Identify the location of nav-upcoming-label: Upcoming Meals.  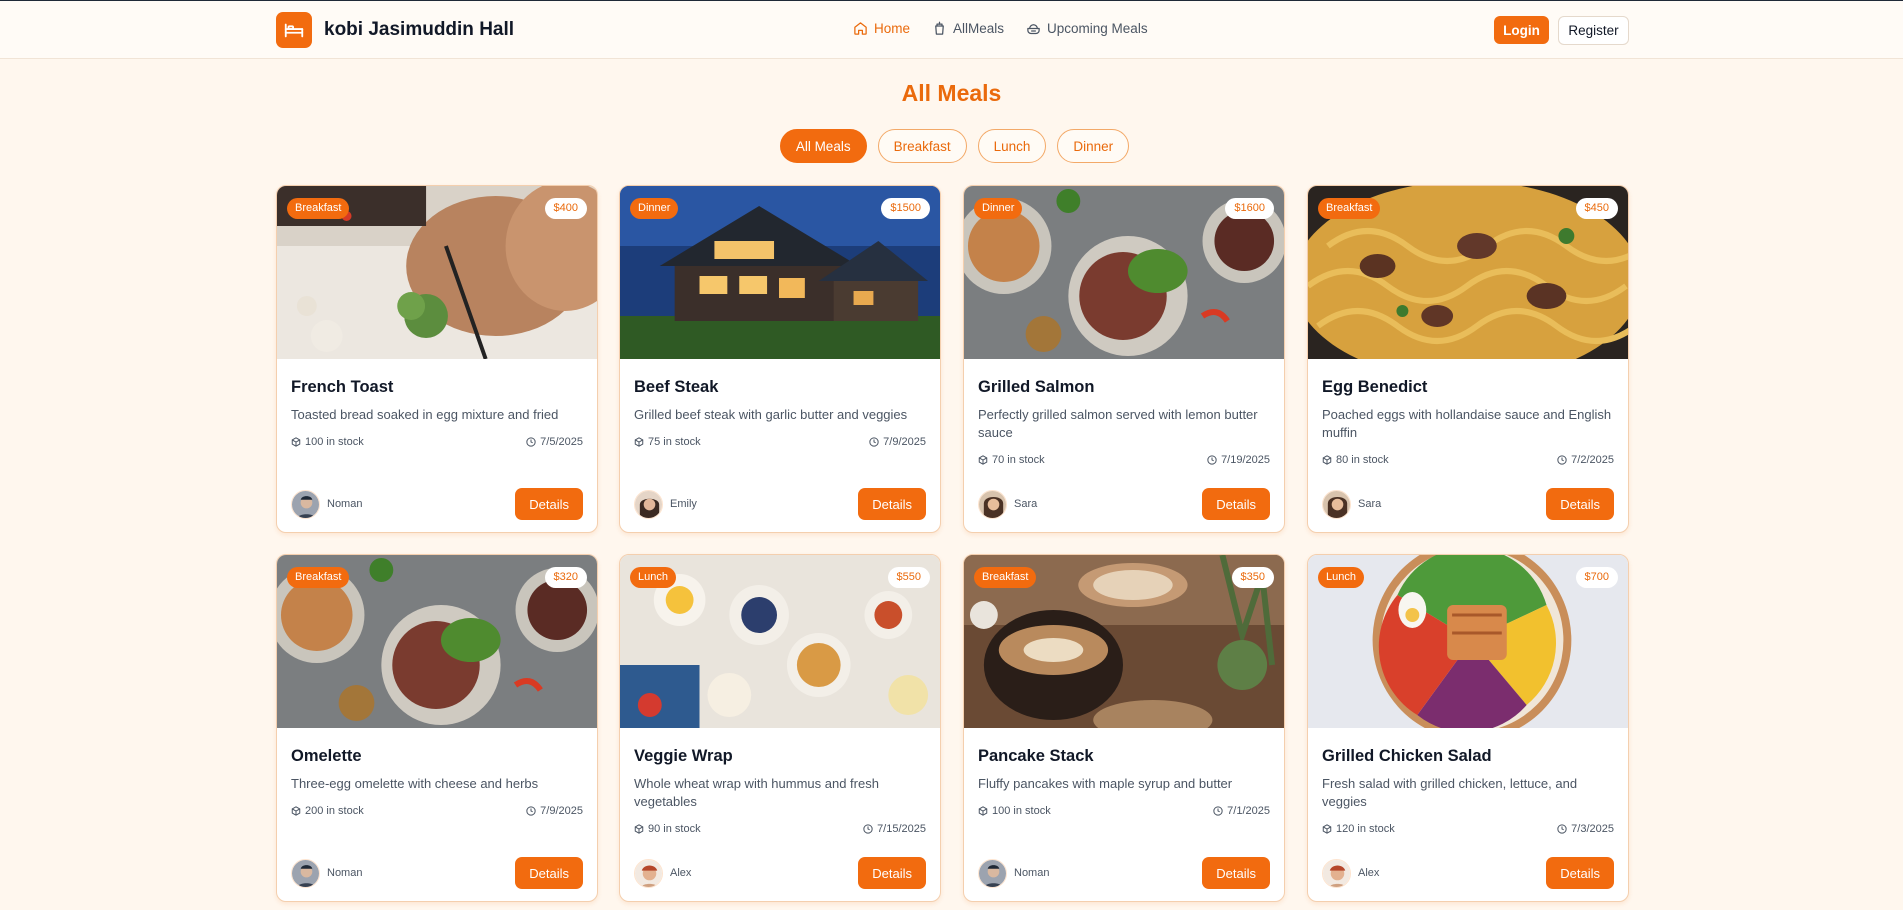
(1097, 28).